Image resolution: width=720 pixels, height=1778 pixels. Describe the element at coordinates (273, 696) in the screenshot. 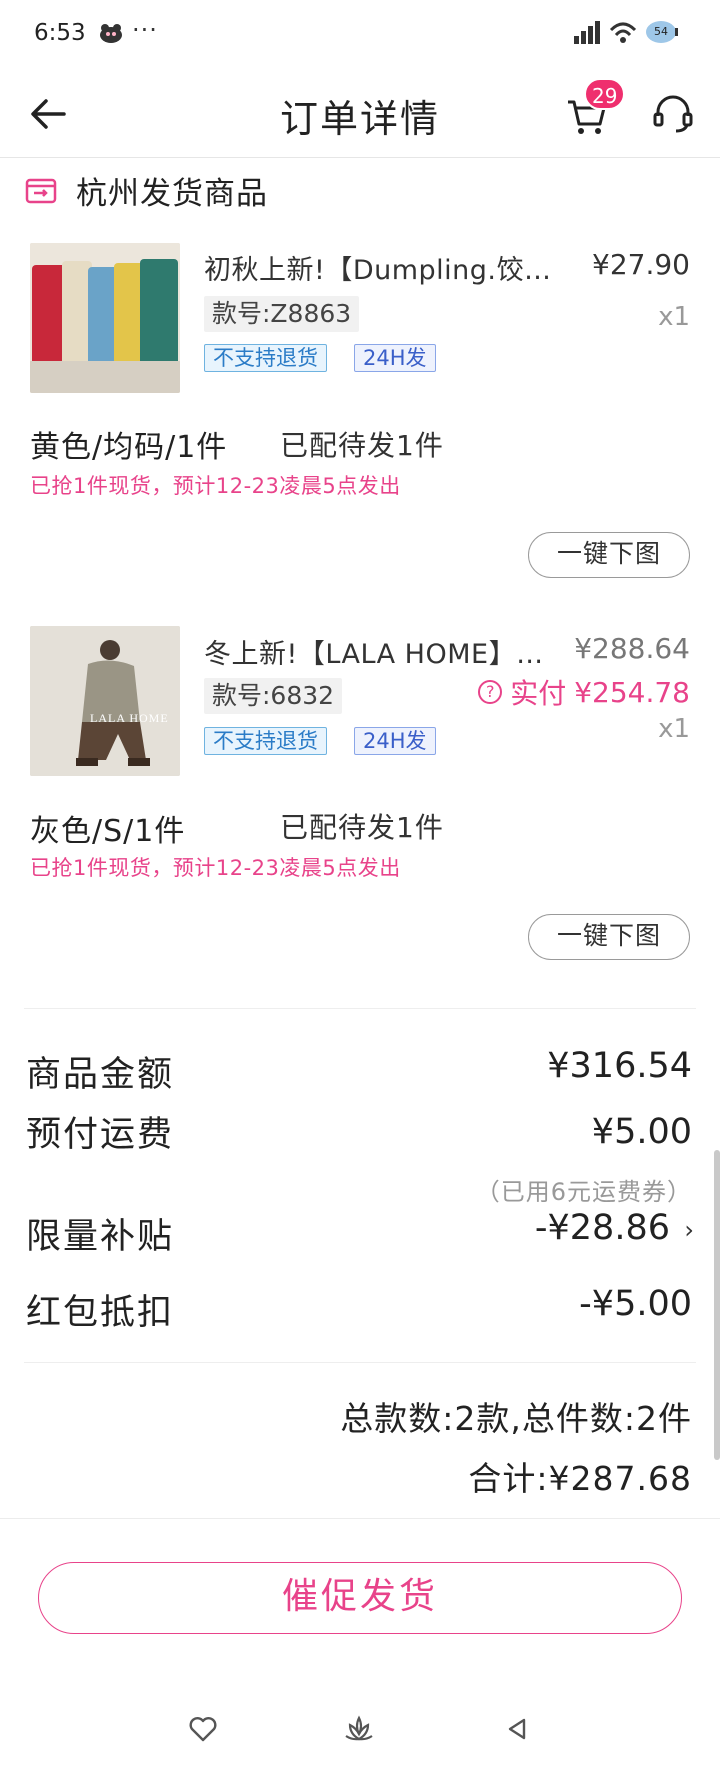

I see `product-code: 款号:6832` at that location.